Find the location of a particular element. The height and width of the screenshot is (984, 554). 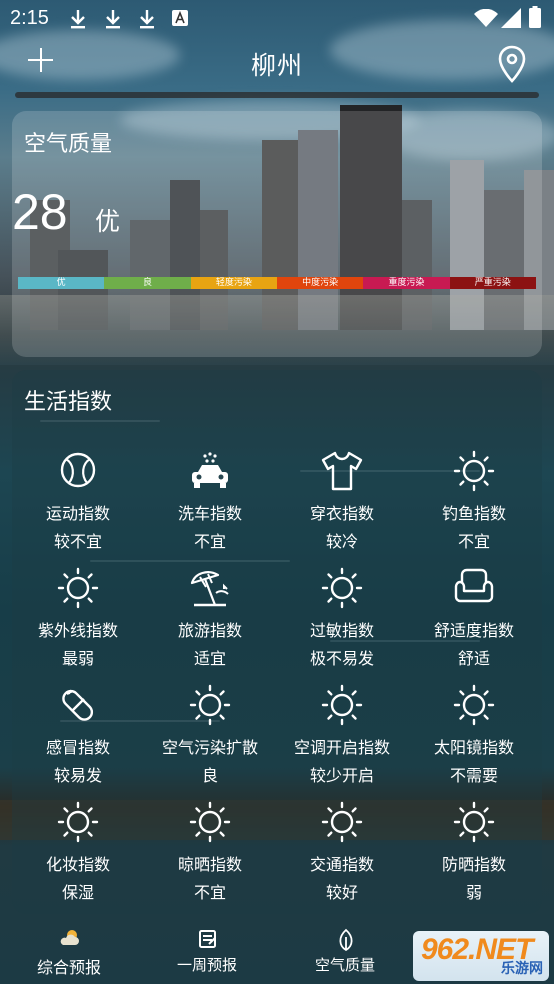

air-quality-title: 空气质量 is located at coordinates (68, 144).